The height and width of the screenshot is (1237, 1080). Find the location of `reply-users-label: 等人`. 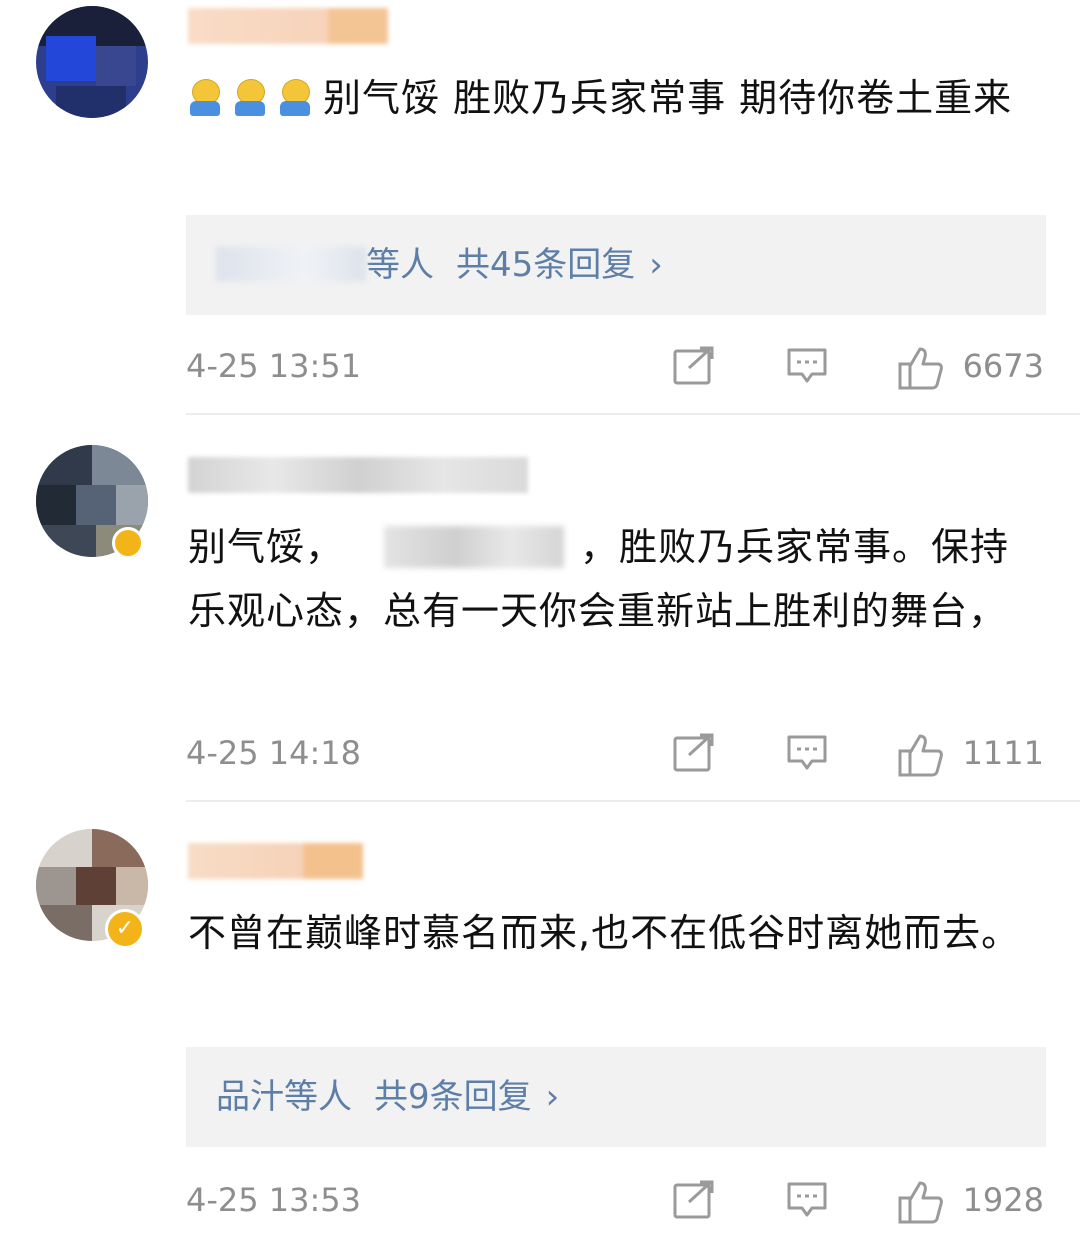

reply-users-label: 等人 is located at coordinates (400, 265).